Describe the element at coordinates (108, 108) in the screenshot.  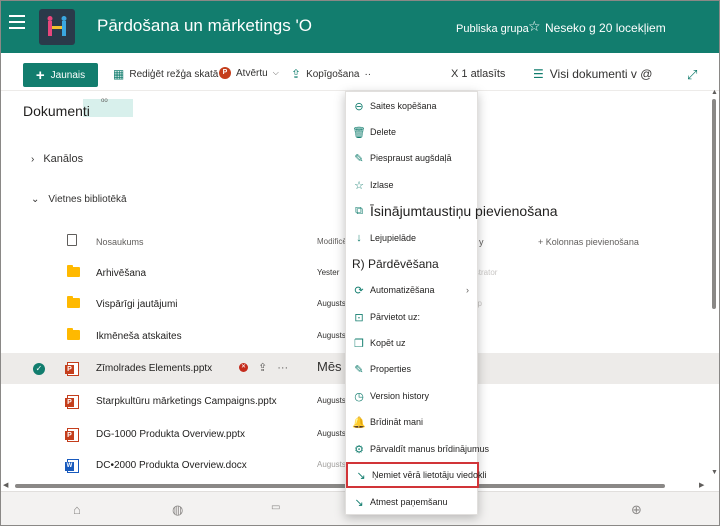
I see `title-highlight` at that location.